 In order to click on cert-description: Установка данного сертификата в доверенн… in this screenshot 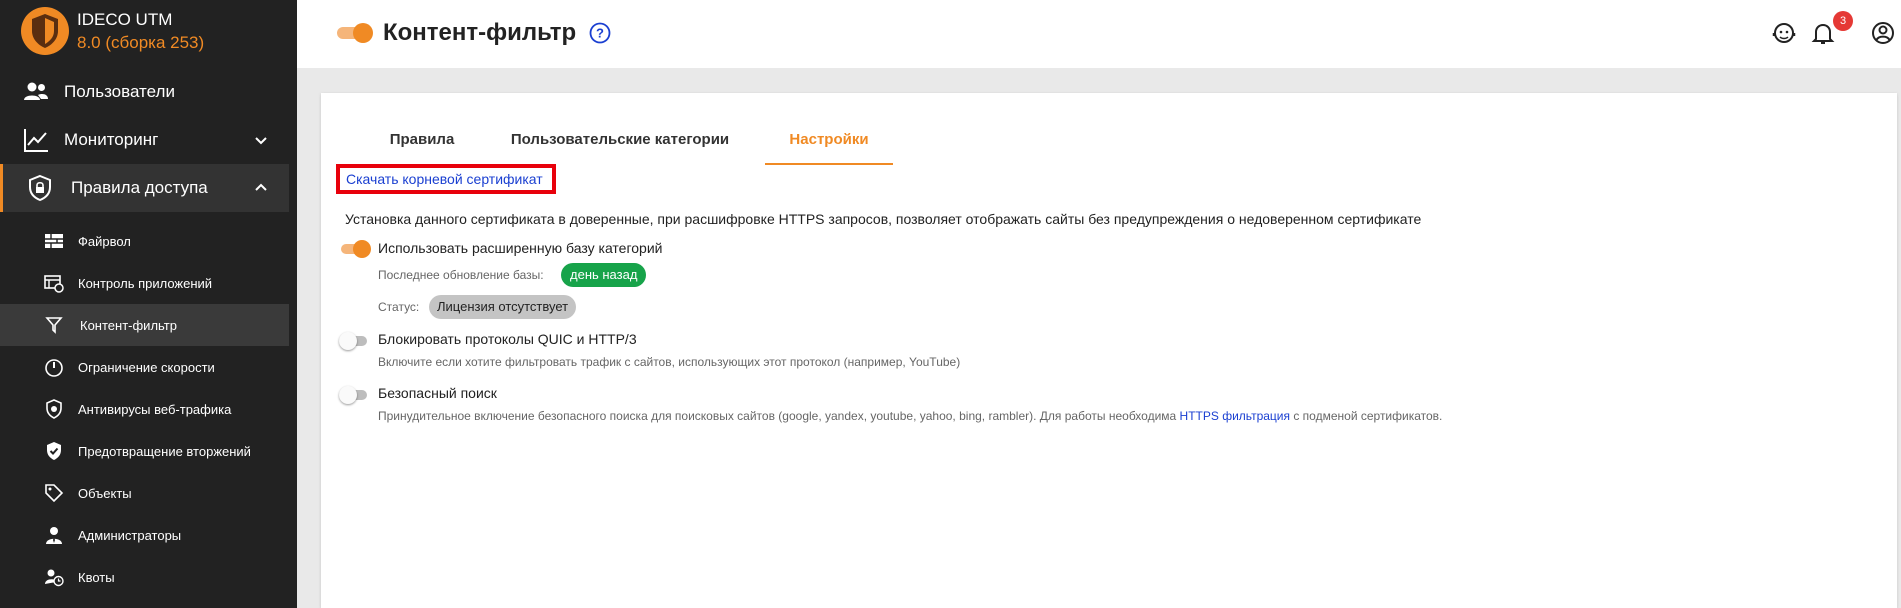, I will do `click(883, 219)`.